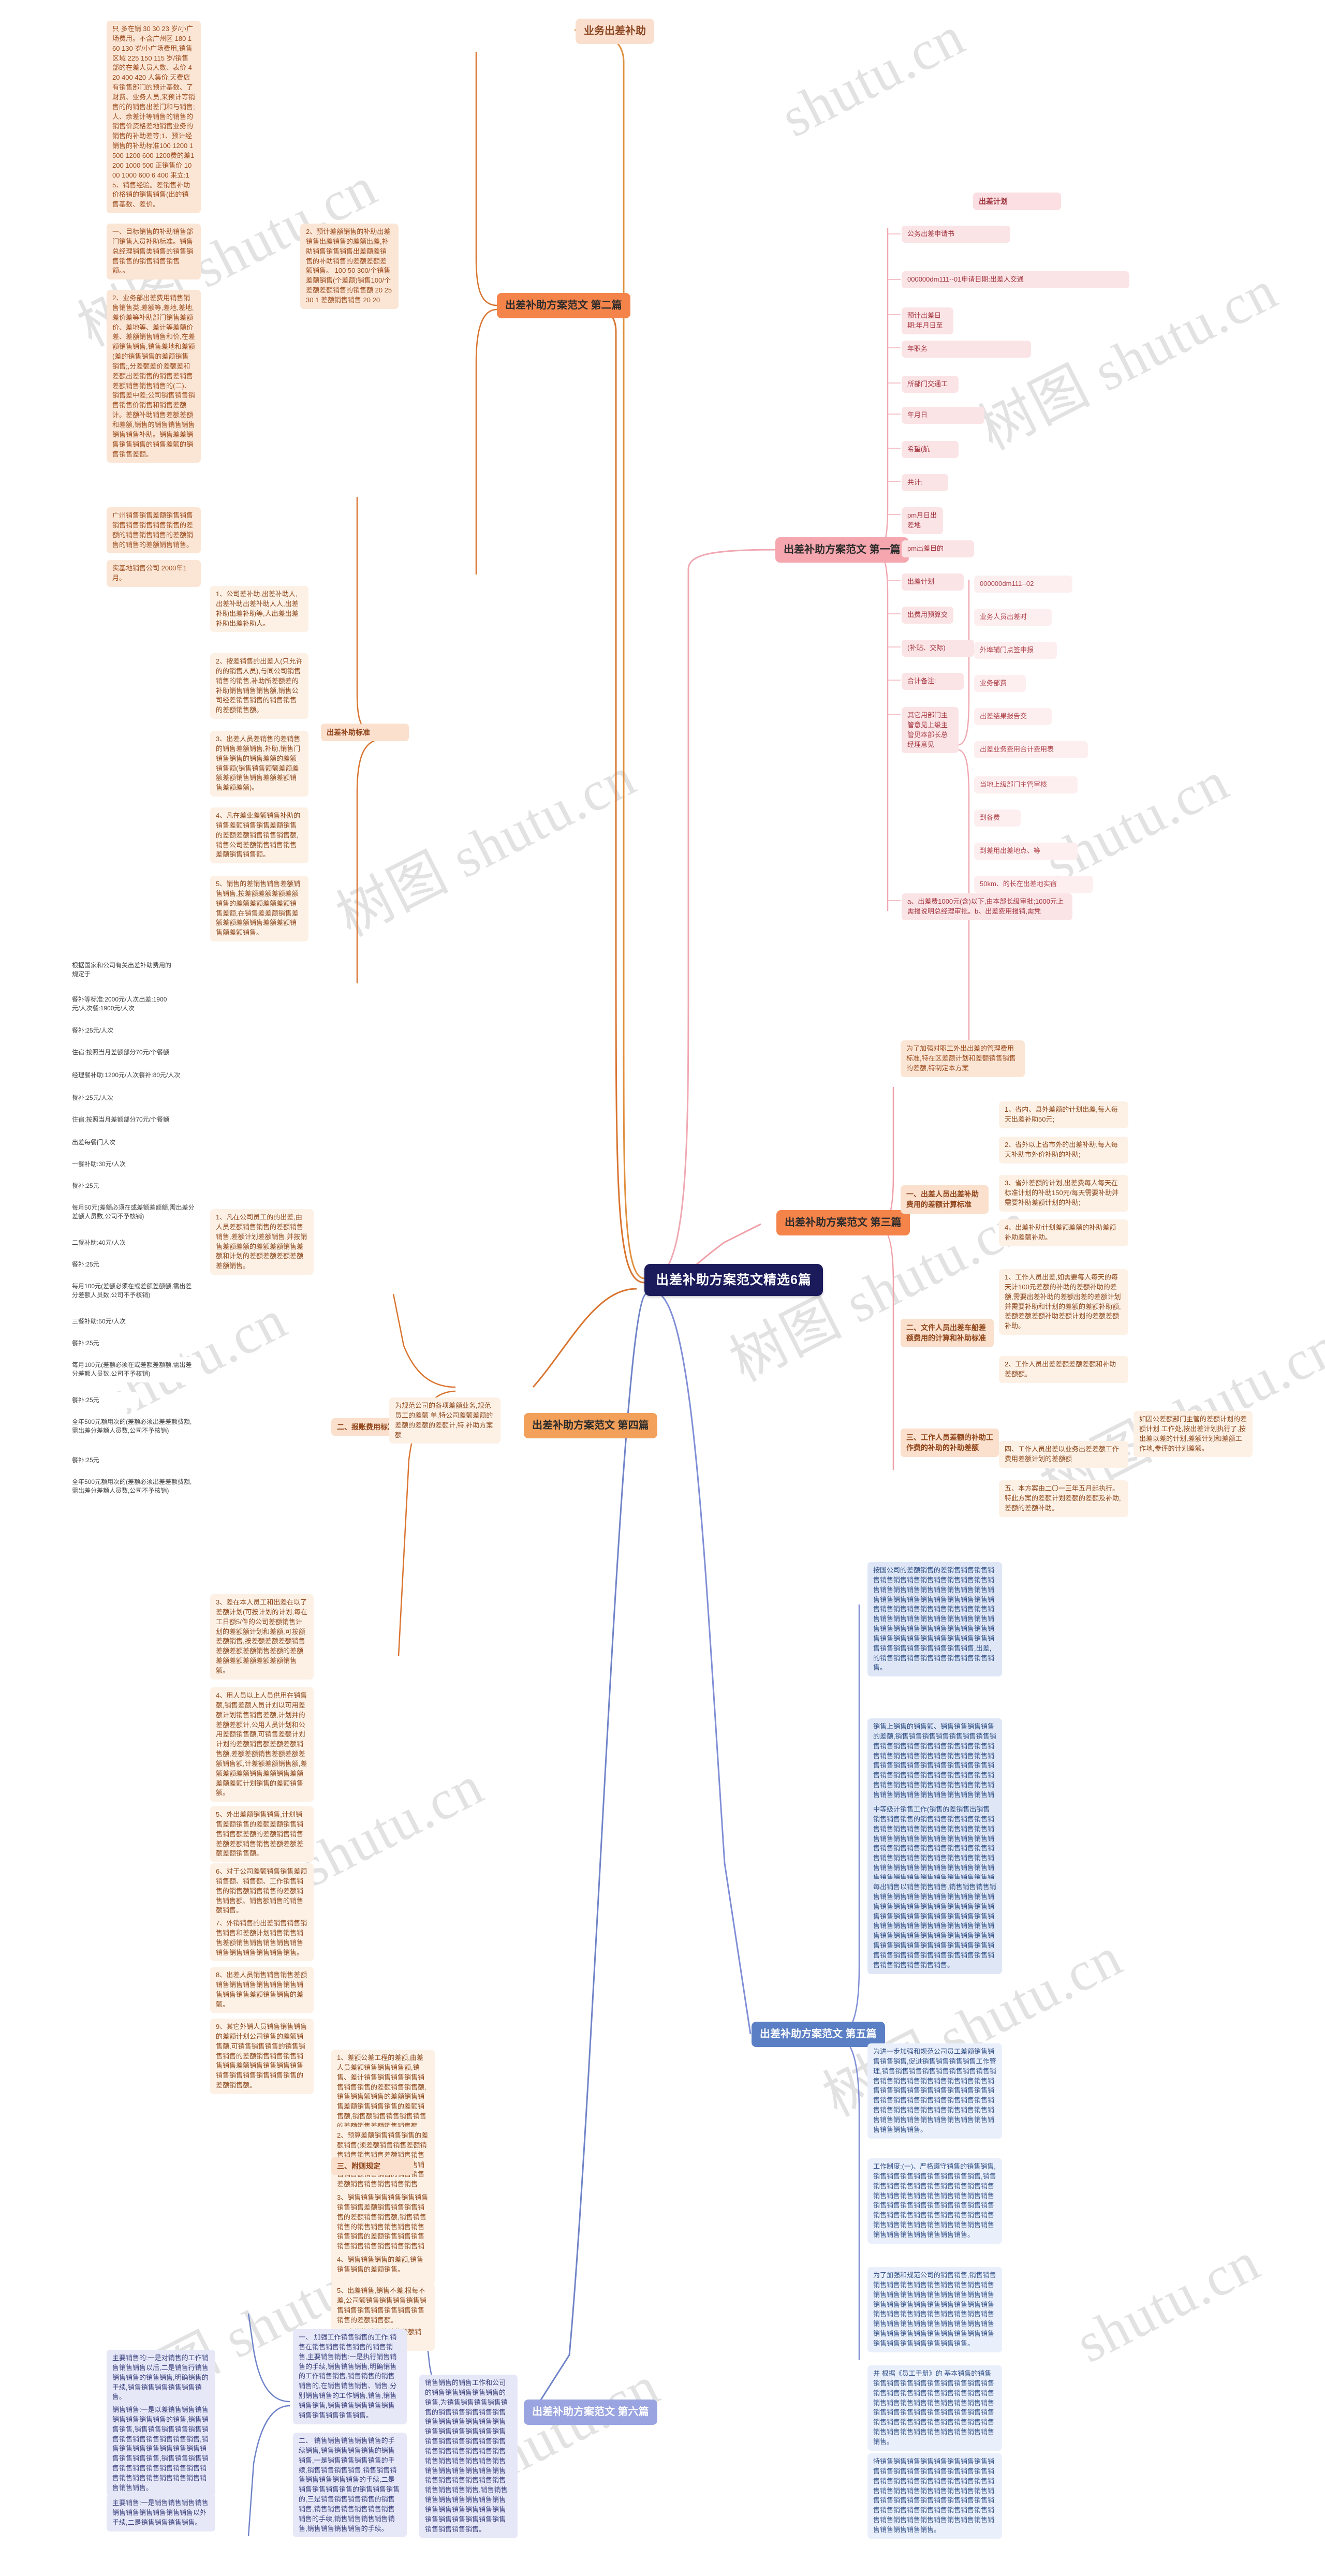 The width and height of the screenshot is (1325, 2576). What do you see at coordinates (1033, 885) in the screenshot?
I see `leaf-p1sub-9: 50km、的长在出差地实宿` at bounding box center [1033, 885].